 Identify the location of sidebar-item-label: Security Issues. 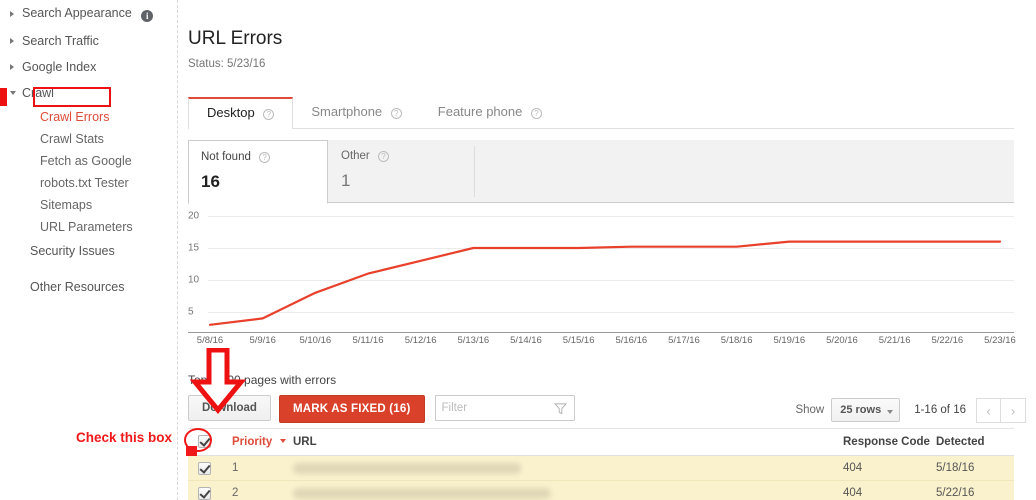
(72, 251).